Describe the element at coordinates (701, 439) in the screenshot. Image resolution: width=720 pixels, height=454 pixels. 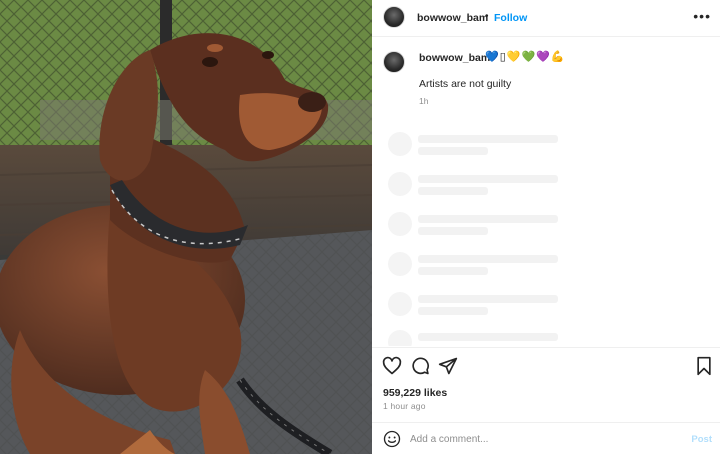
I see `post-comment-button: Post` at that location.